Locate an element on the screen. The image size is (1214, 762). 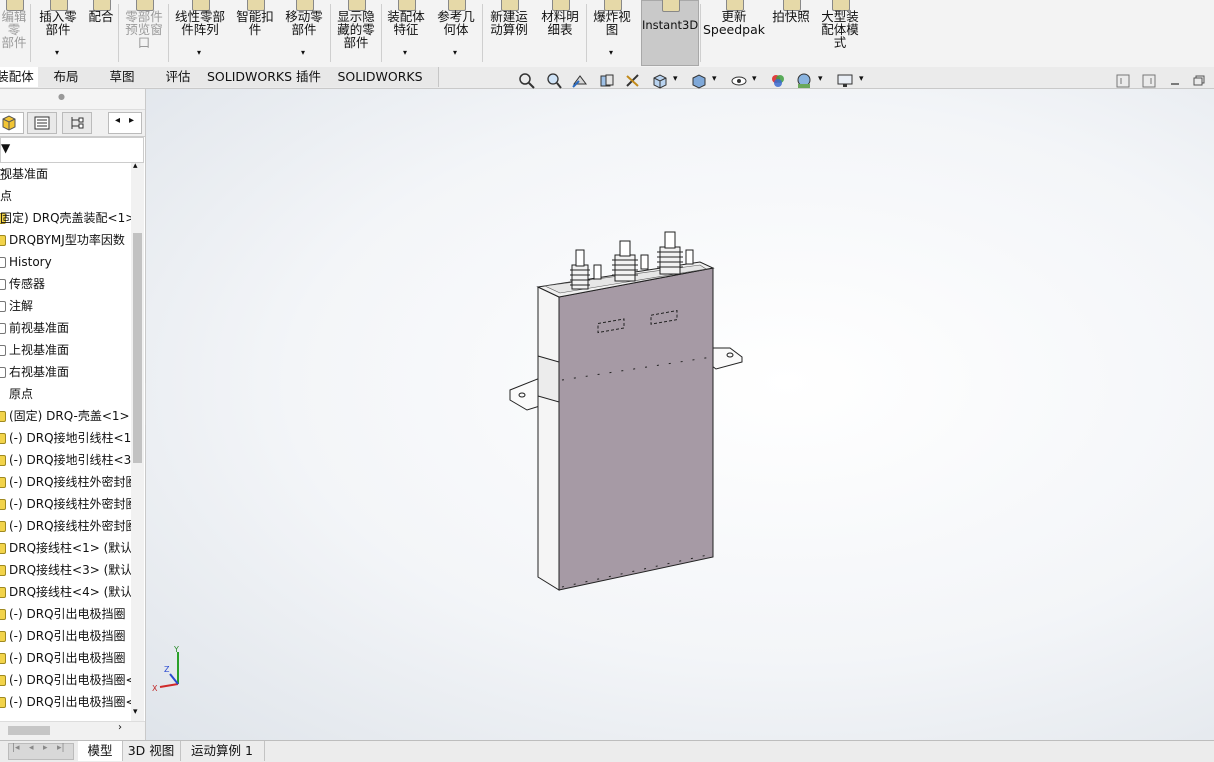
tree-vertical-scrollbar: ▴ ▾ is located at coordinates (137, 442).